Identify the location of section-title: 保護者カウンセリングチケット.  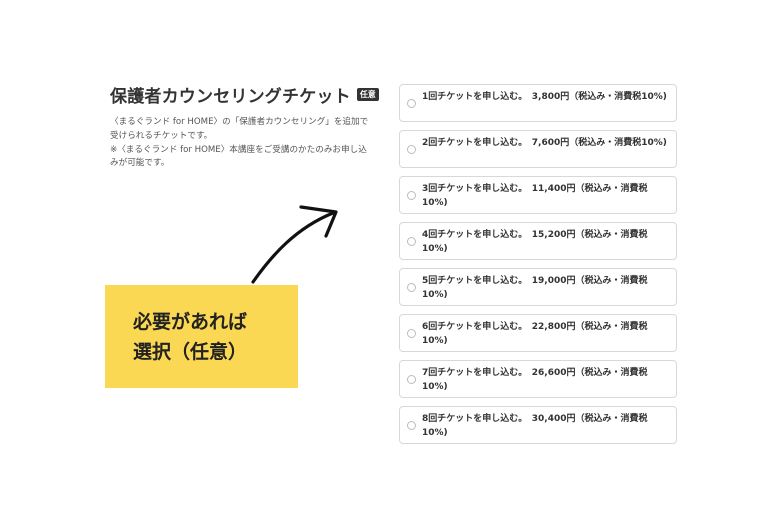
(230, 97).